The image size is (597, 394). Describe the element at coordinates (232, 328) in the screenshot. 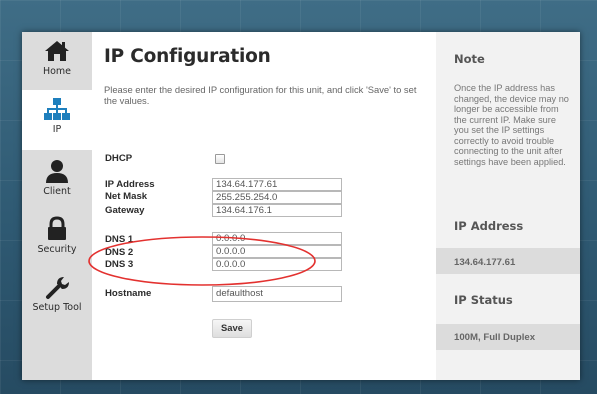

I see `save-button: Save` at that location.